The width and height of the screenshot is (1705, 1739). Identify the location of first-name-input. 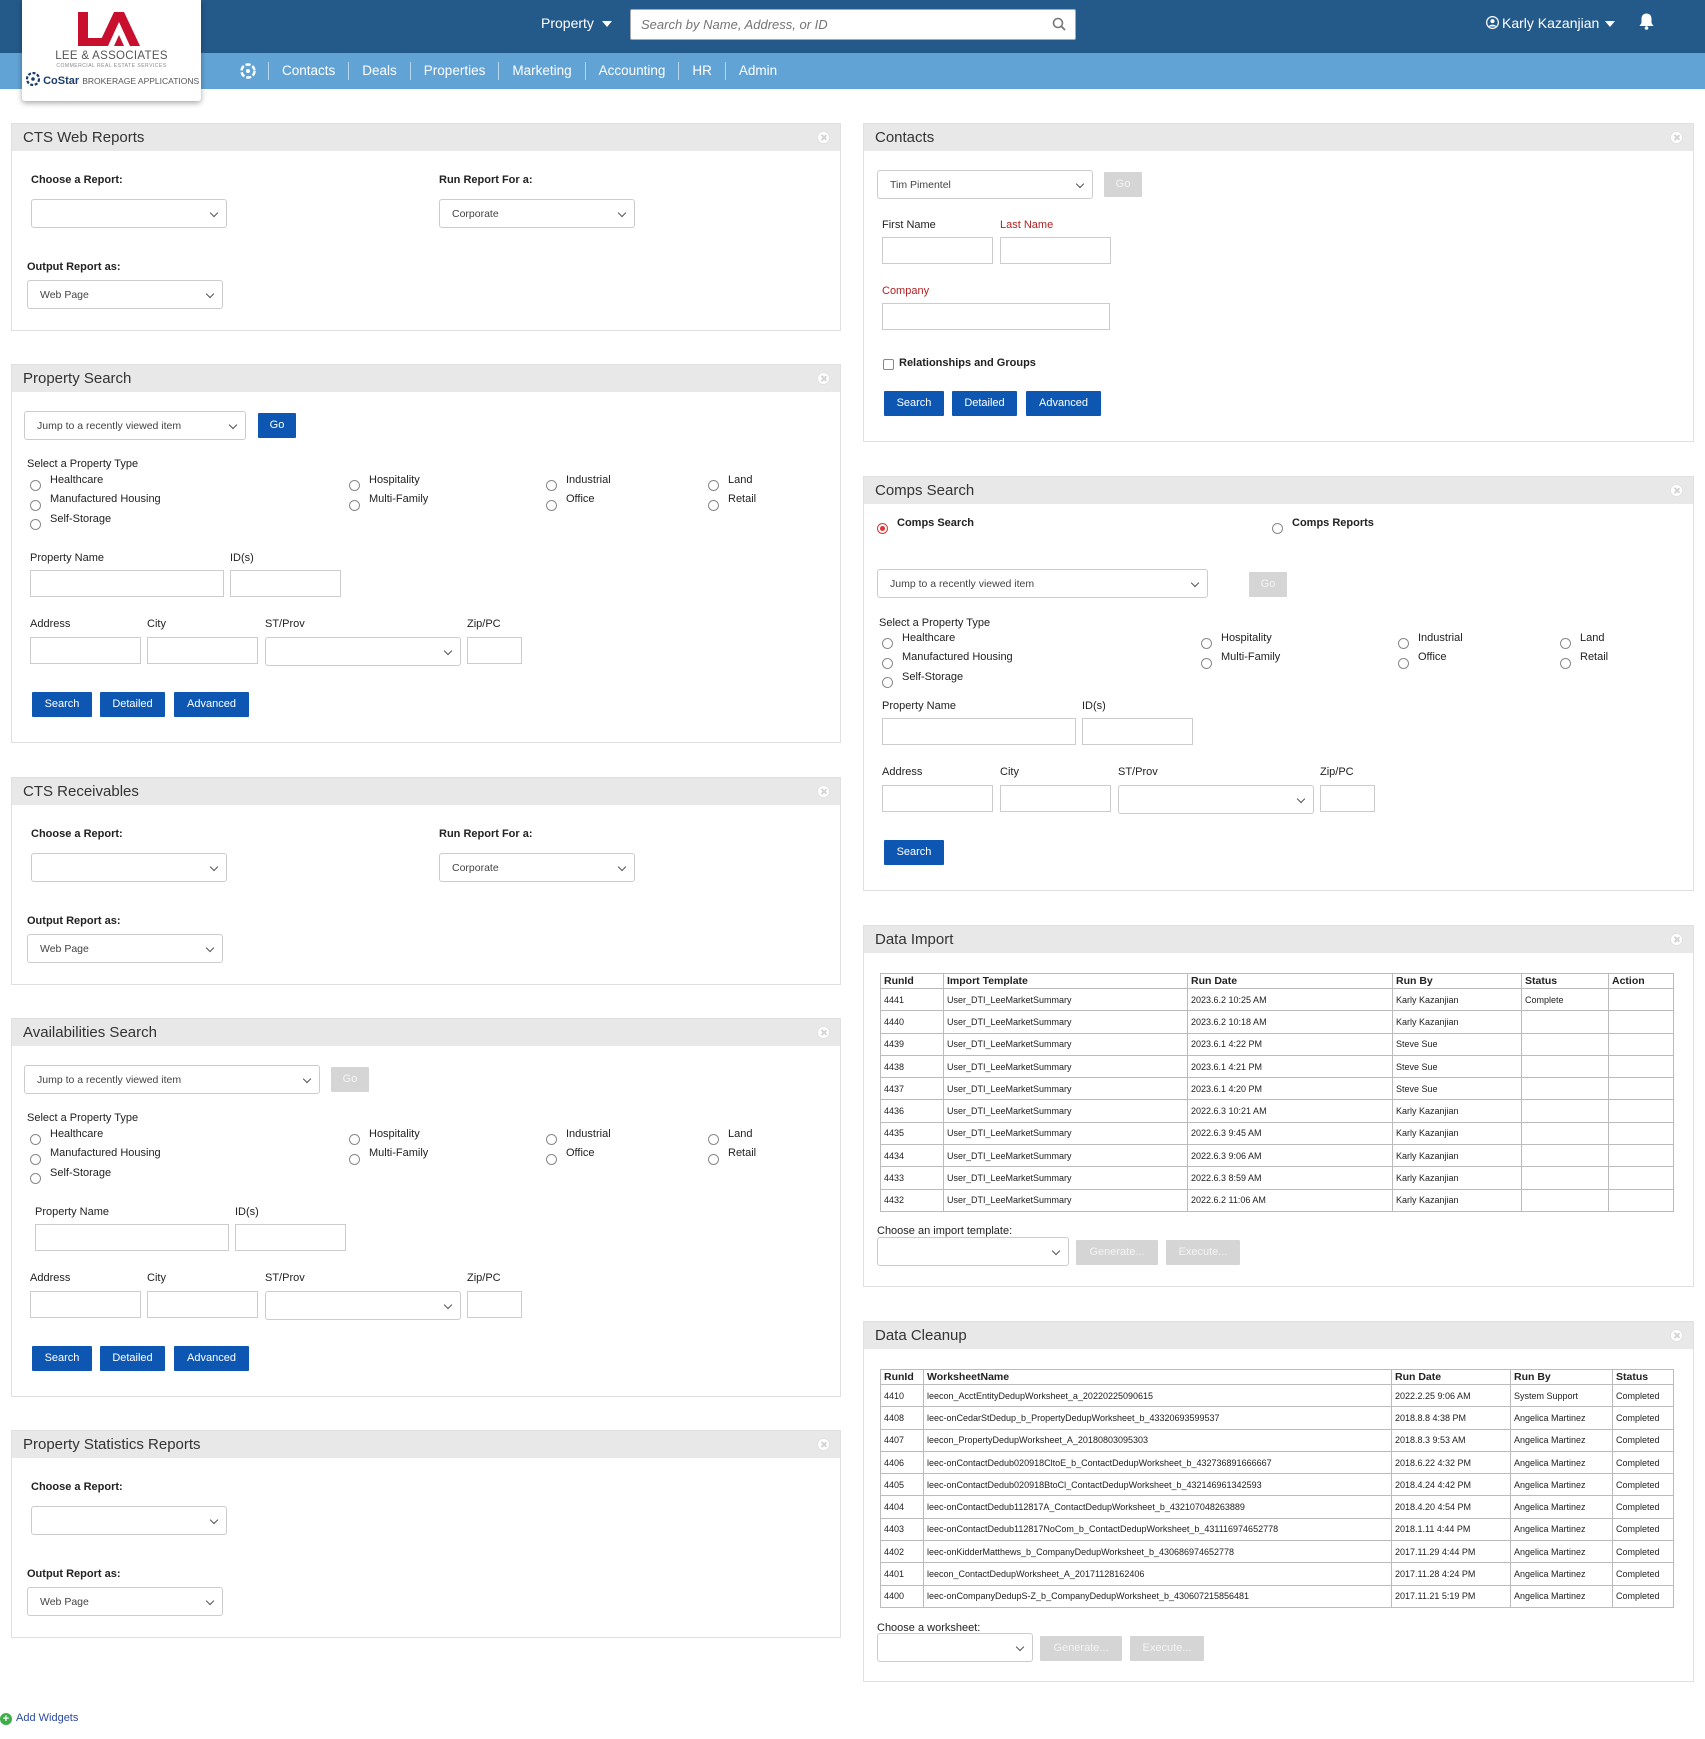
(937, 250).